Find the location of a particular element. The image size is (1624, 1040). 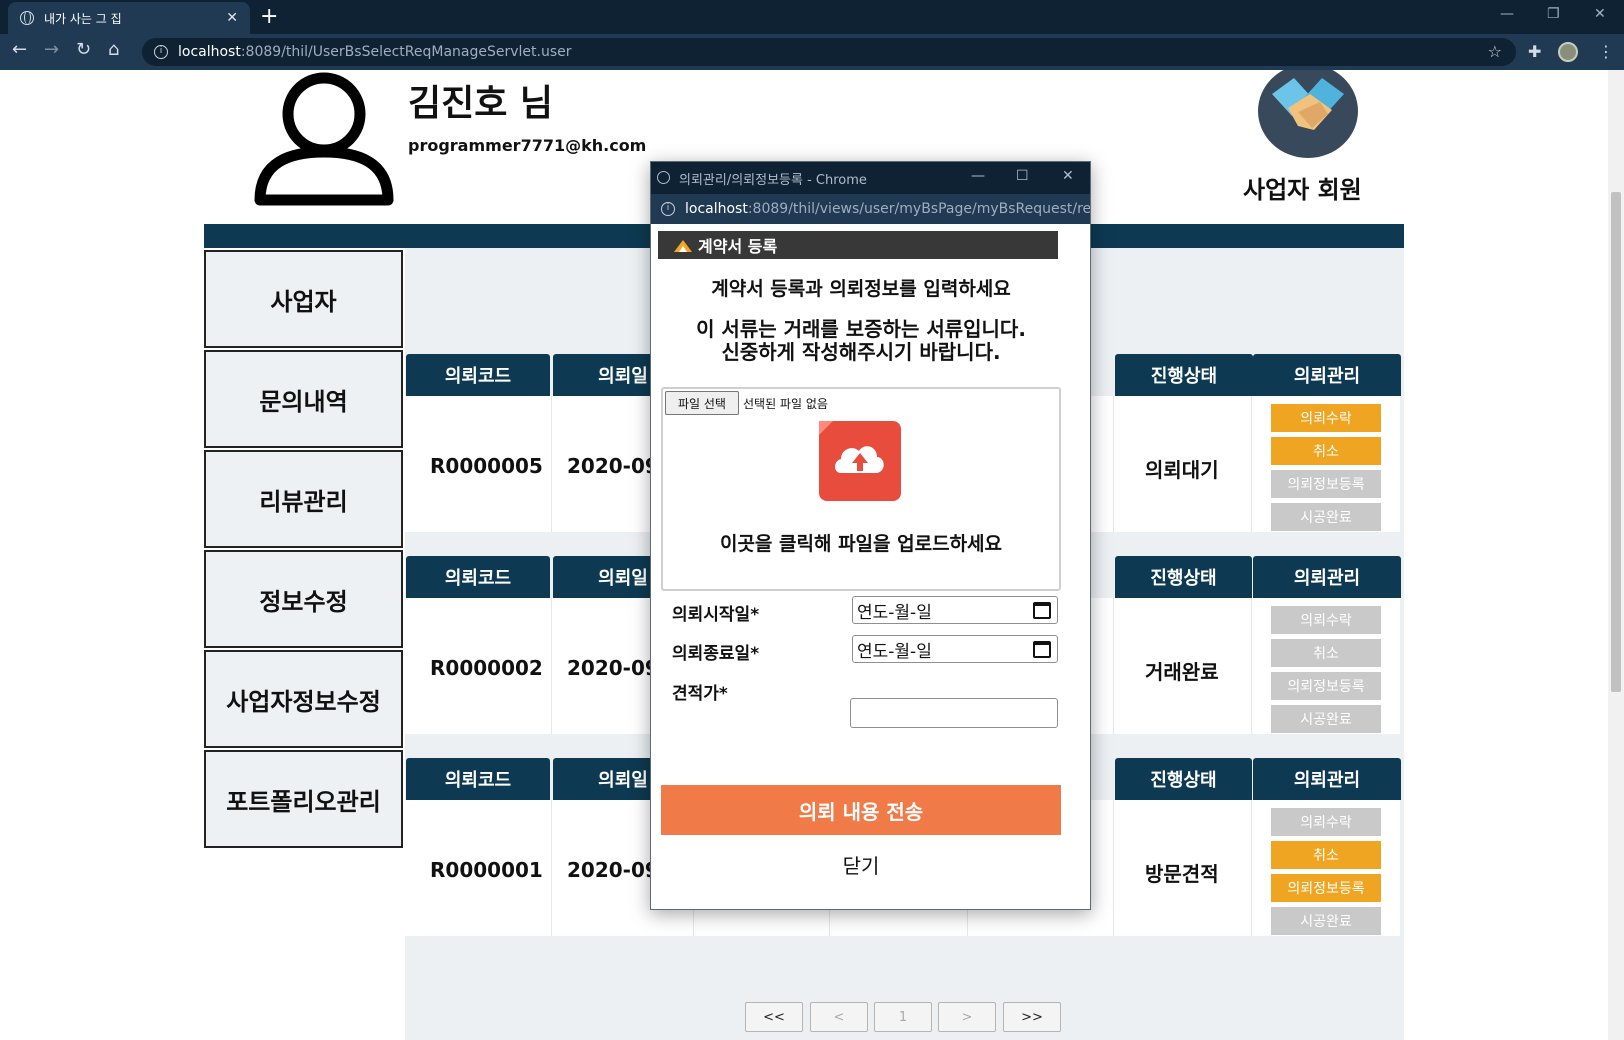

browser-tabbar: 내가 사는 그 집 ✕ + — ❐ ✕ is located at coordinates (812, 17).